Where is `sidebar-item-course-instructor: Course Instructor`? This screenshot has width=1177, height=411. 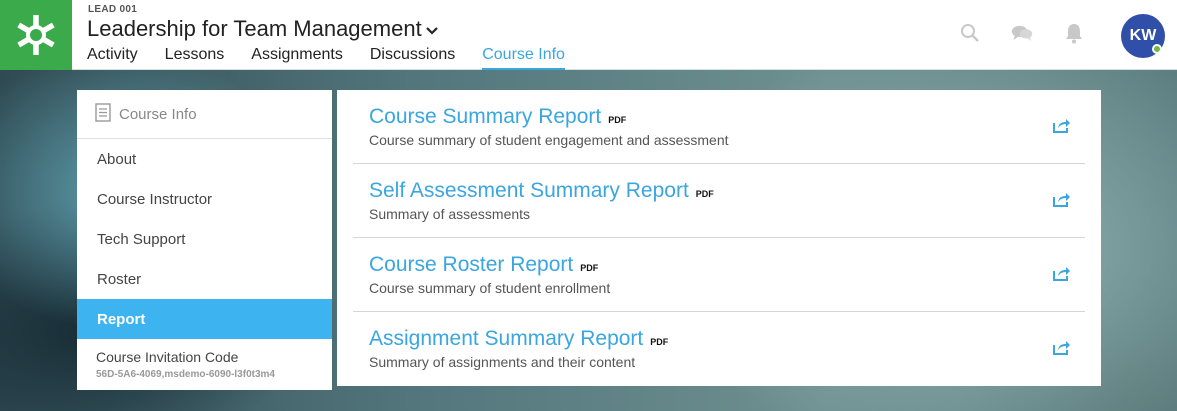 sidebar-item-course-instructor: Course Instructor is located at coordinates (204, 199).